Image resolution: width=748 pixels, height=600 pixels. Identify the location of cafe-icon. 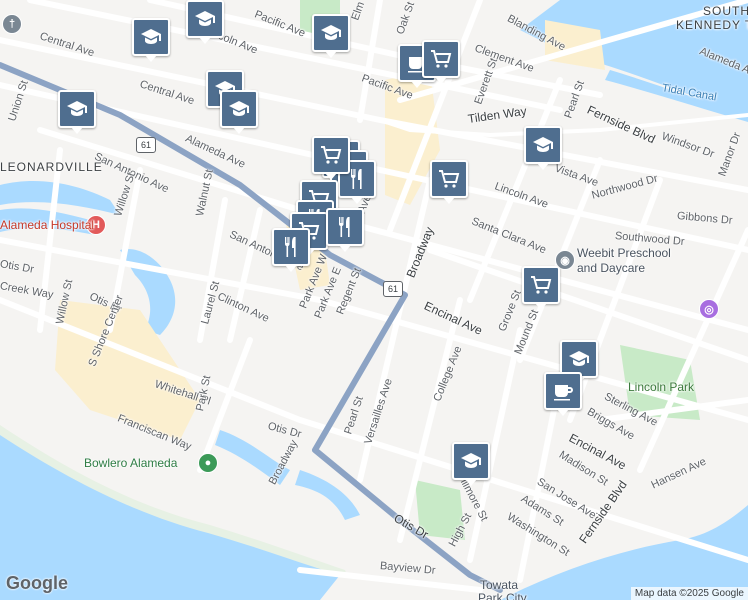
(563, 391).